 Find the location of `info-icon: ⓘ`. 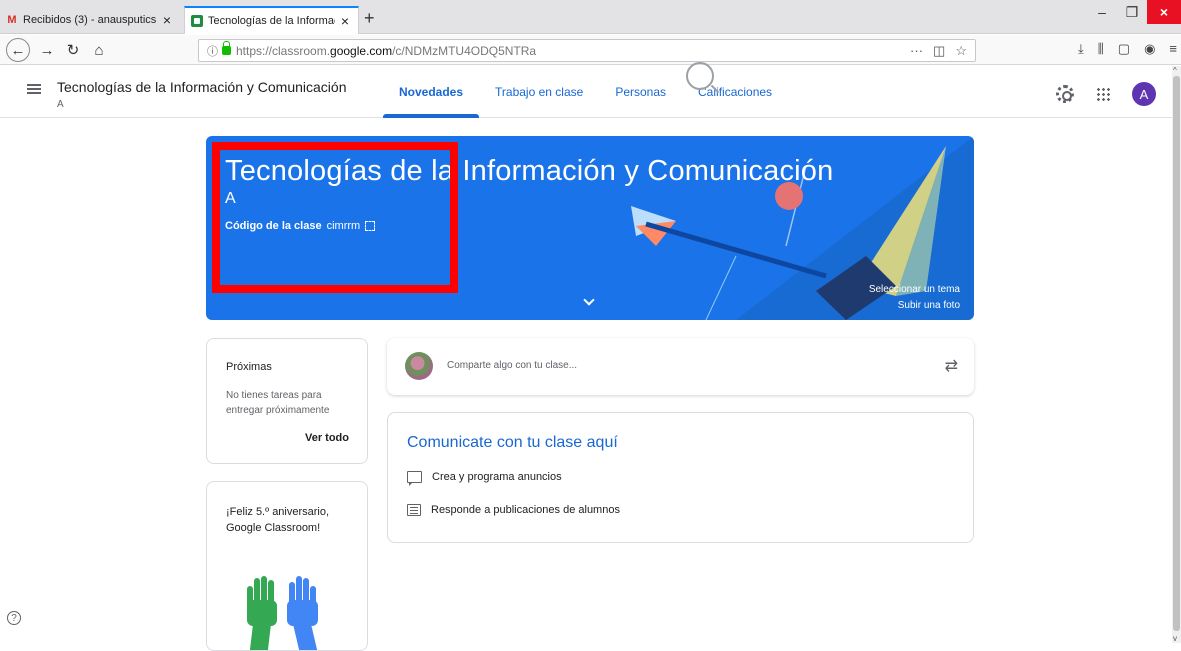

info-icon: ⓘ is located at coordinates (212, 51).